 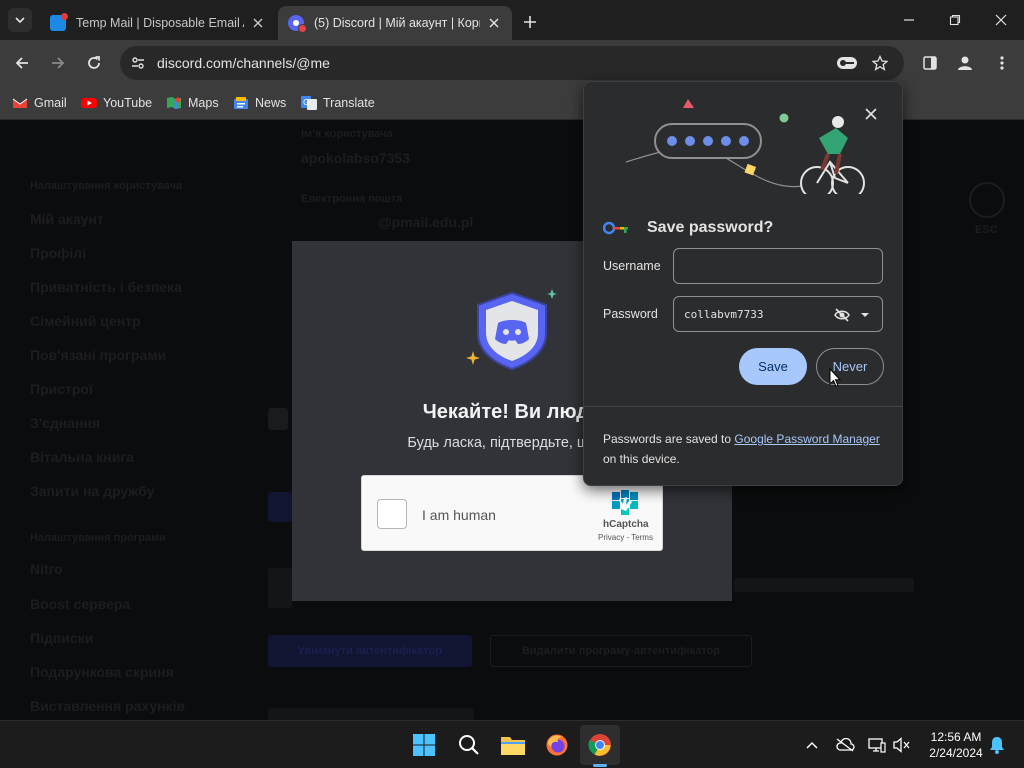 I want to click on bookmark-star-icon, so click(x=880, y=63).